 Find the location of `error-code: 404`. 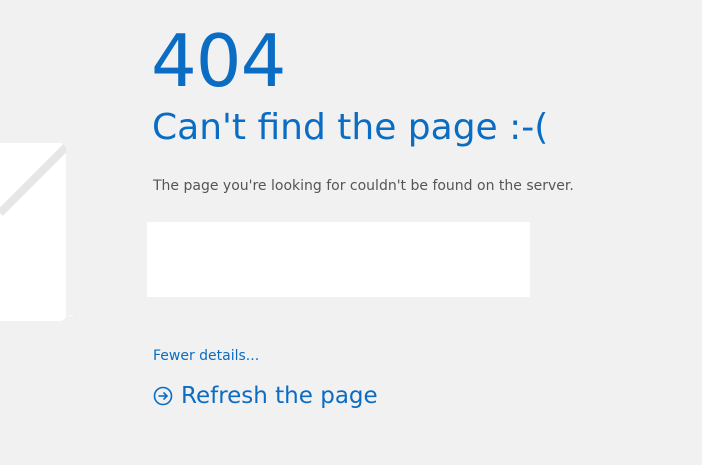

error-code: 404 is located at coordinates (218, 61).